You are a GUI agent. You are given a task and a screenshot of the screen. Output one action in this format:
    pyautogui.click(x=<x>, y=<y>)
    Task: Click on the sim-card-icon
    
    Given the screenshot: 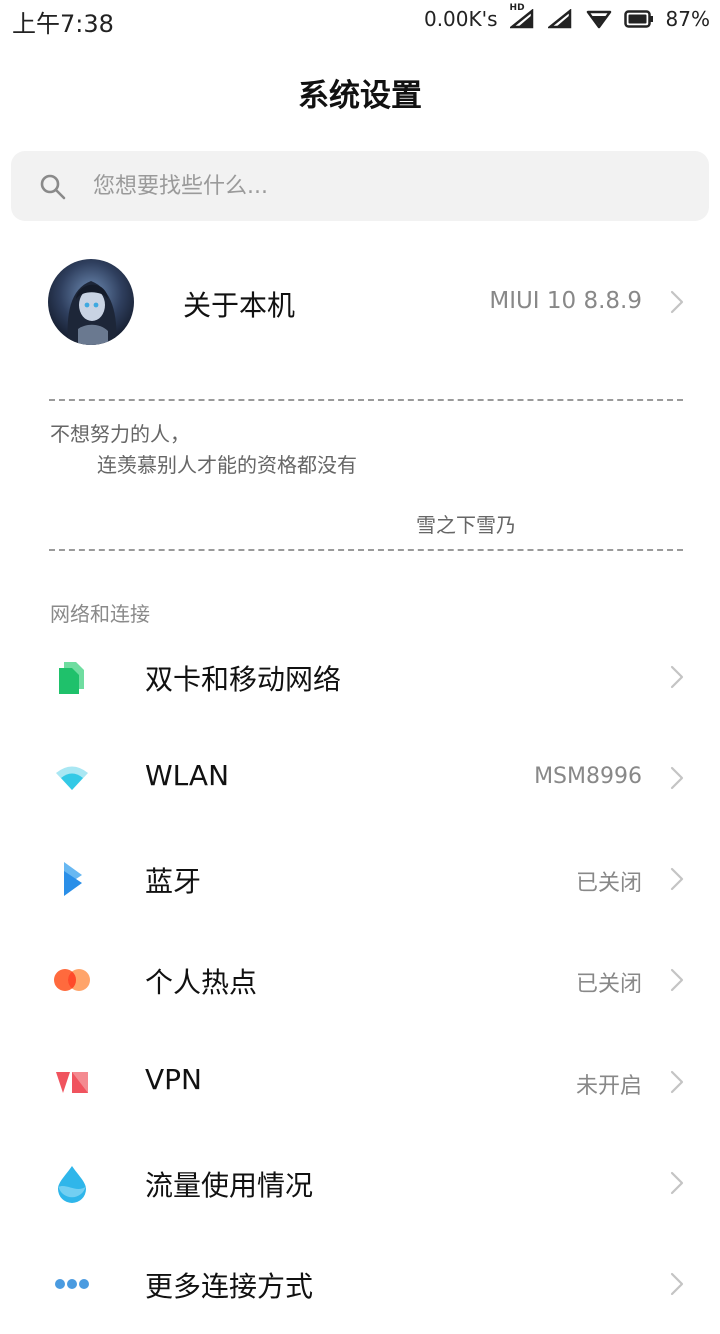 What is the action you would take?
    pyautogui.click(x=71, y=678)
    